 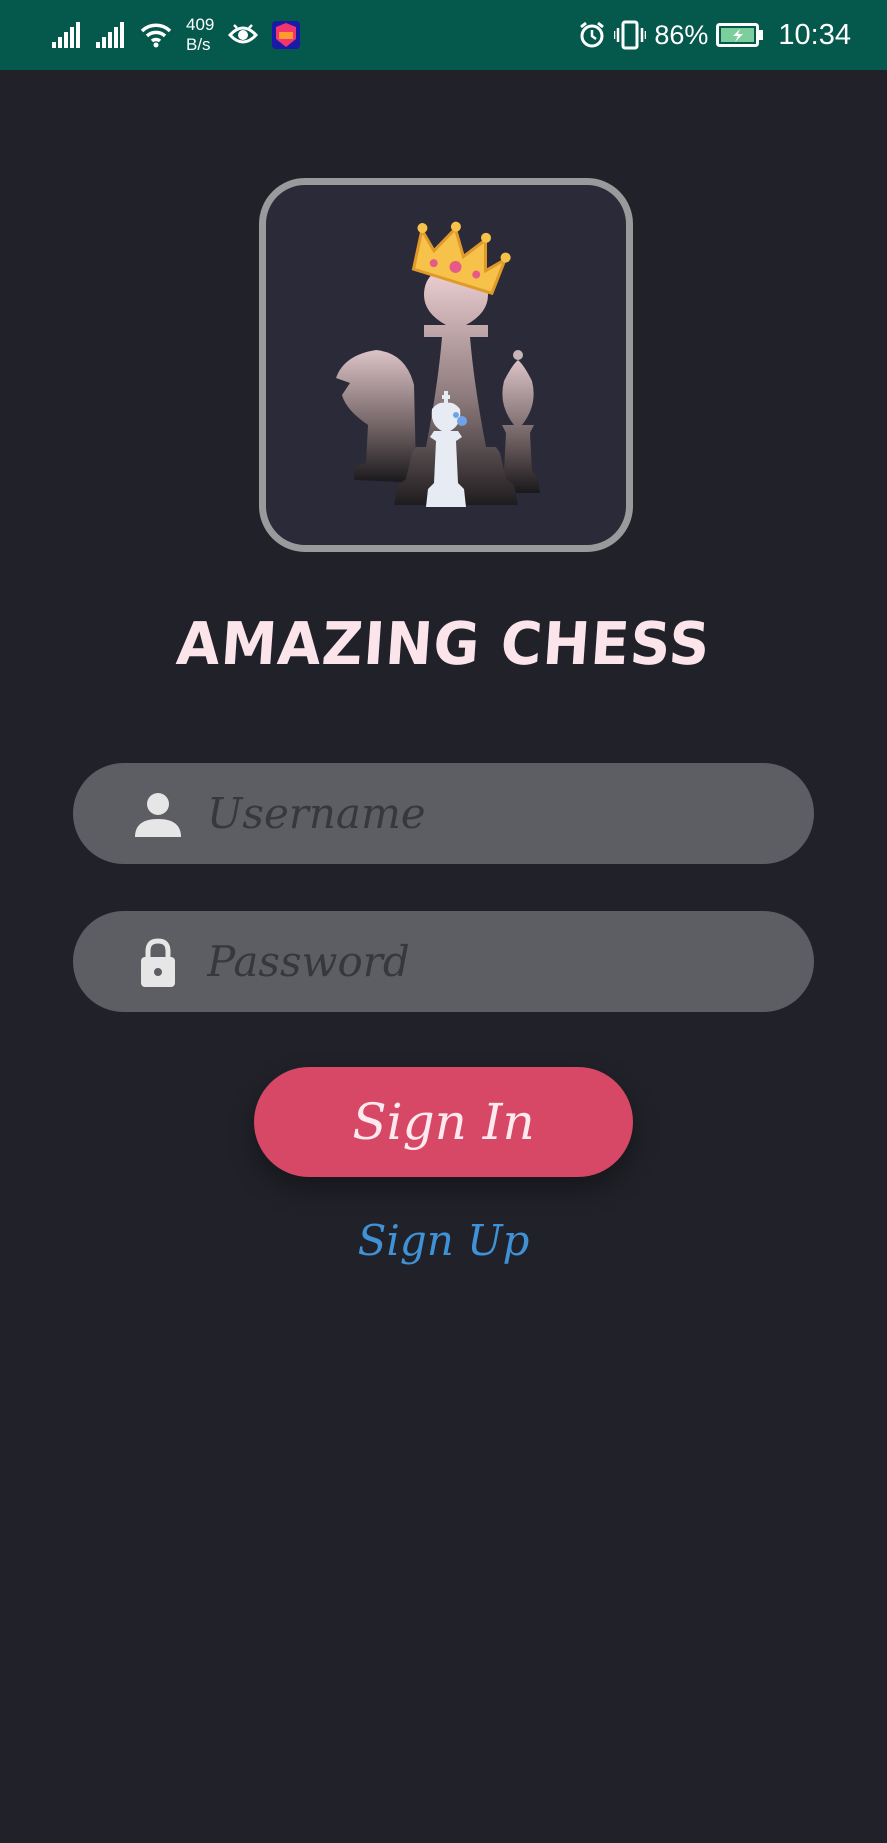 I want to click on username-field, so click(x=443, y=813).